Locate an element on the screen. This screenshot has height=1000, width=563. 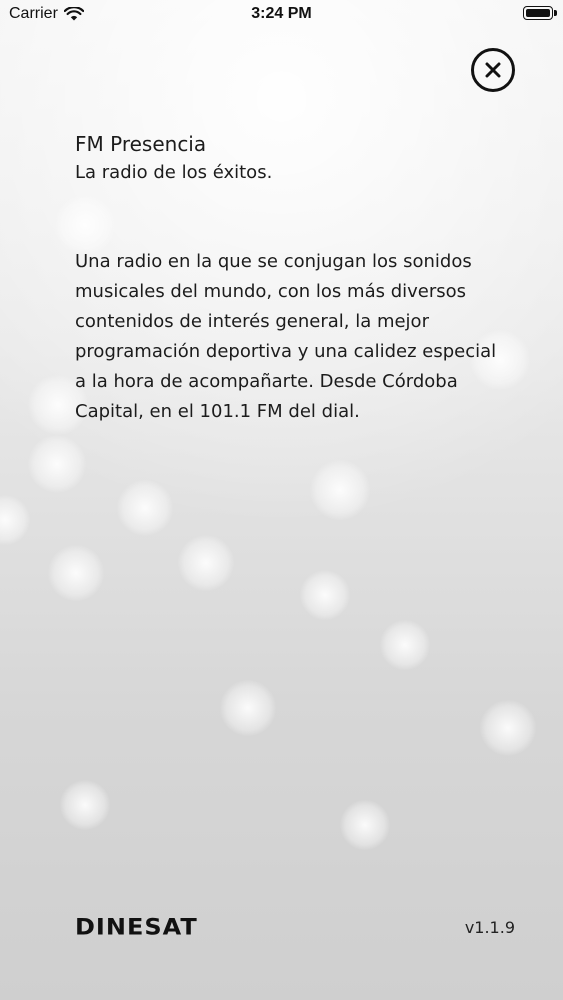
station-name: FM Presencia is located at coordinates (141, 144).